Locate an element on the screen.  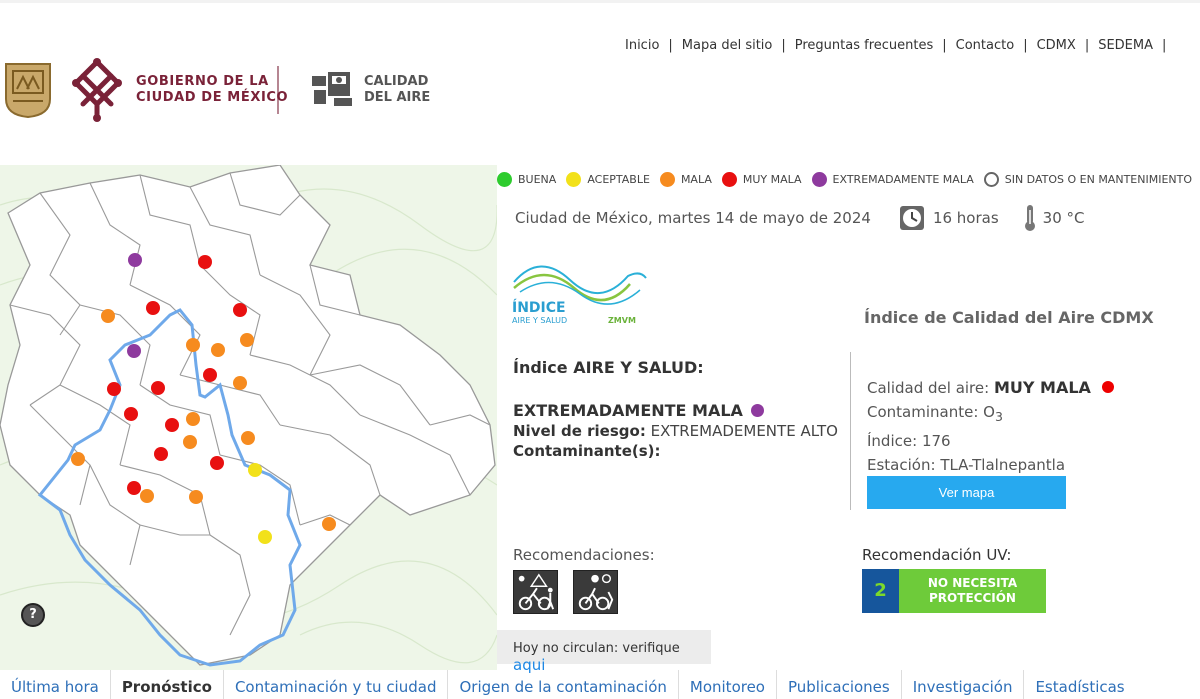
hoy-no-circula: Hoy no circulan: verifique aqui is located at coordinates (604, 652).